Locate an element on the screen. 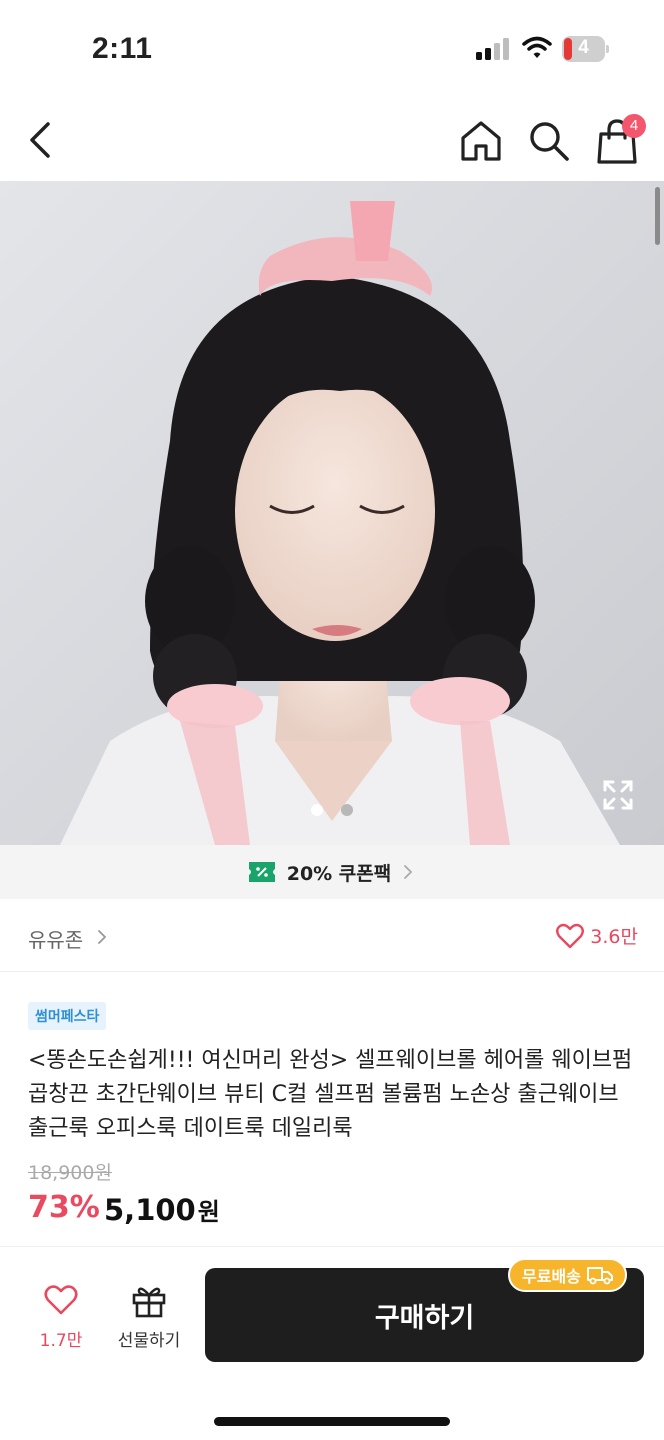 The image size is (664, 1440). discount-rate: 73% is located at coordinates (64, 1207).